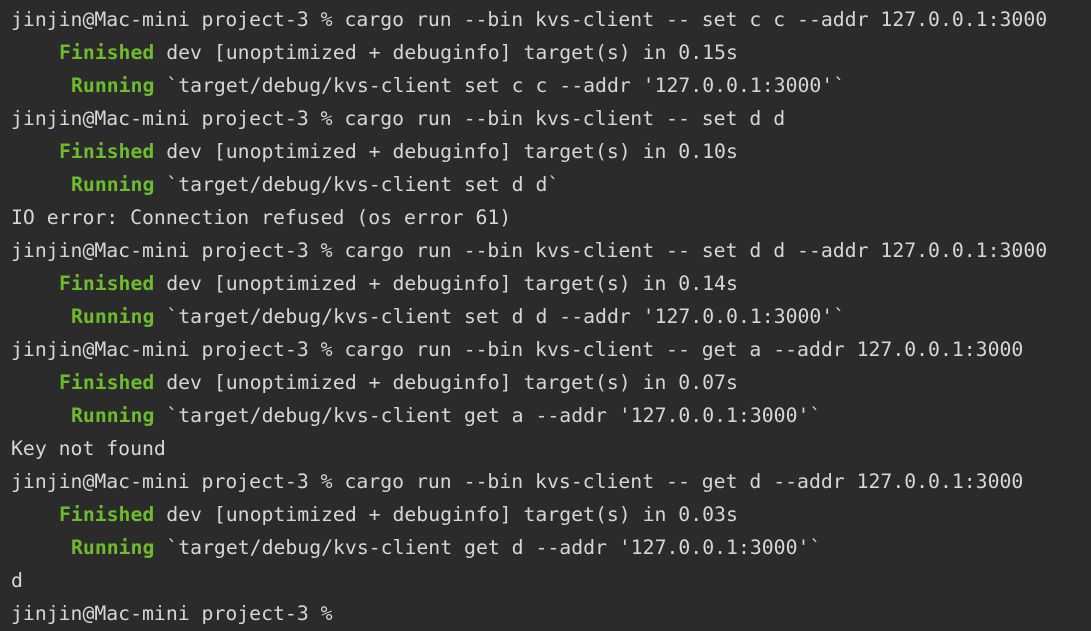  Describe the element at coordinates (551, 580) in the screenshot. I see `output-line: d` at that location.